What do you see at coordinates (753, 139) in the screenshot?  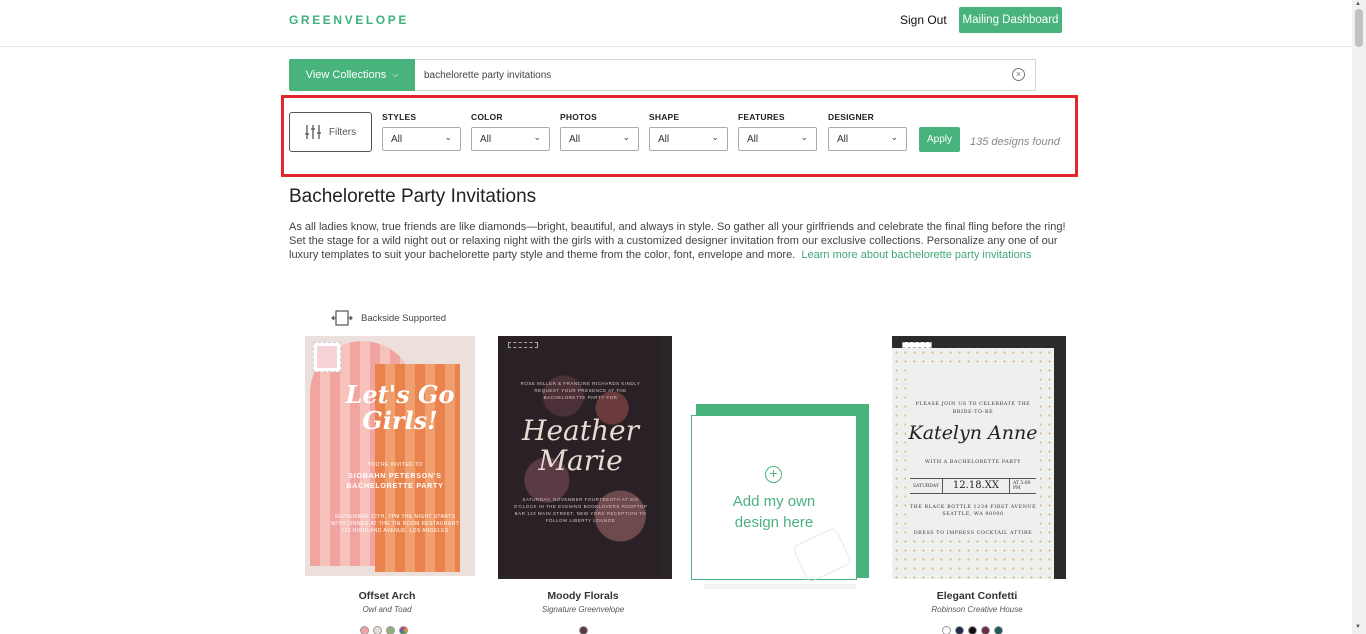 I see `features-select-value: All` at bounding box center [753, 139].